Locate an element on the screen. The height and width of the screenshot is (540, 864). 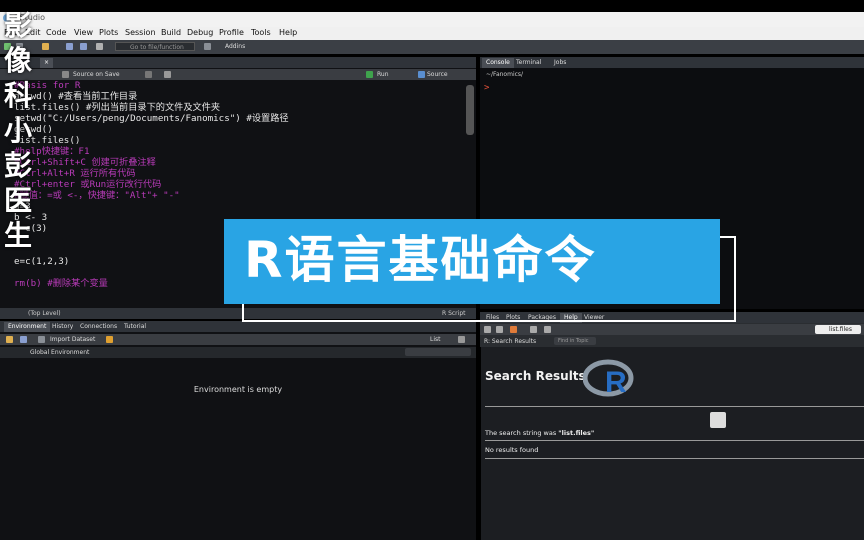
help-topic-bar: R: Search Results Find in Topic is located at coordinates (672, 341).